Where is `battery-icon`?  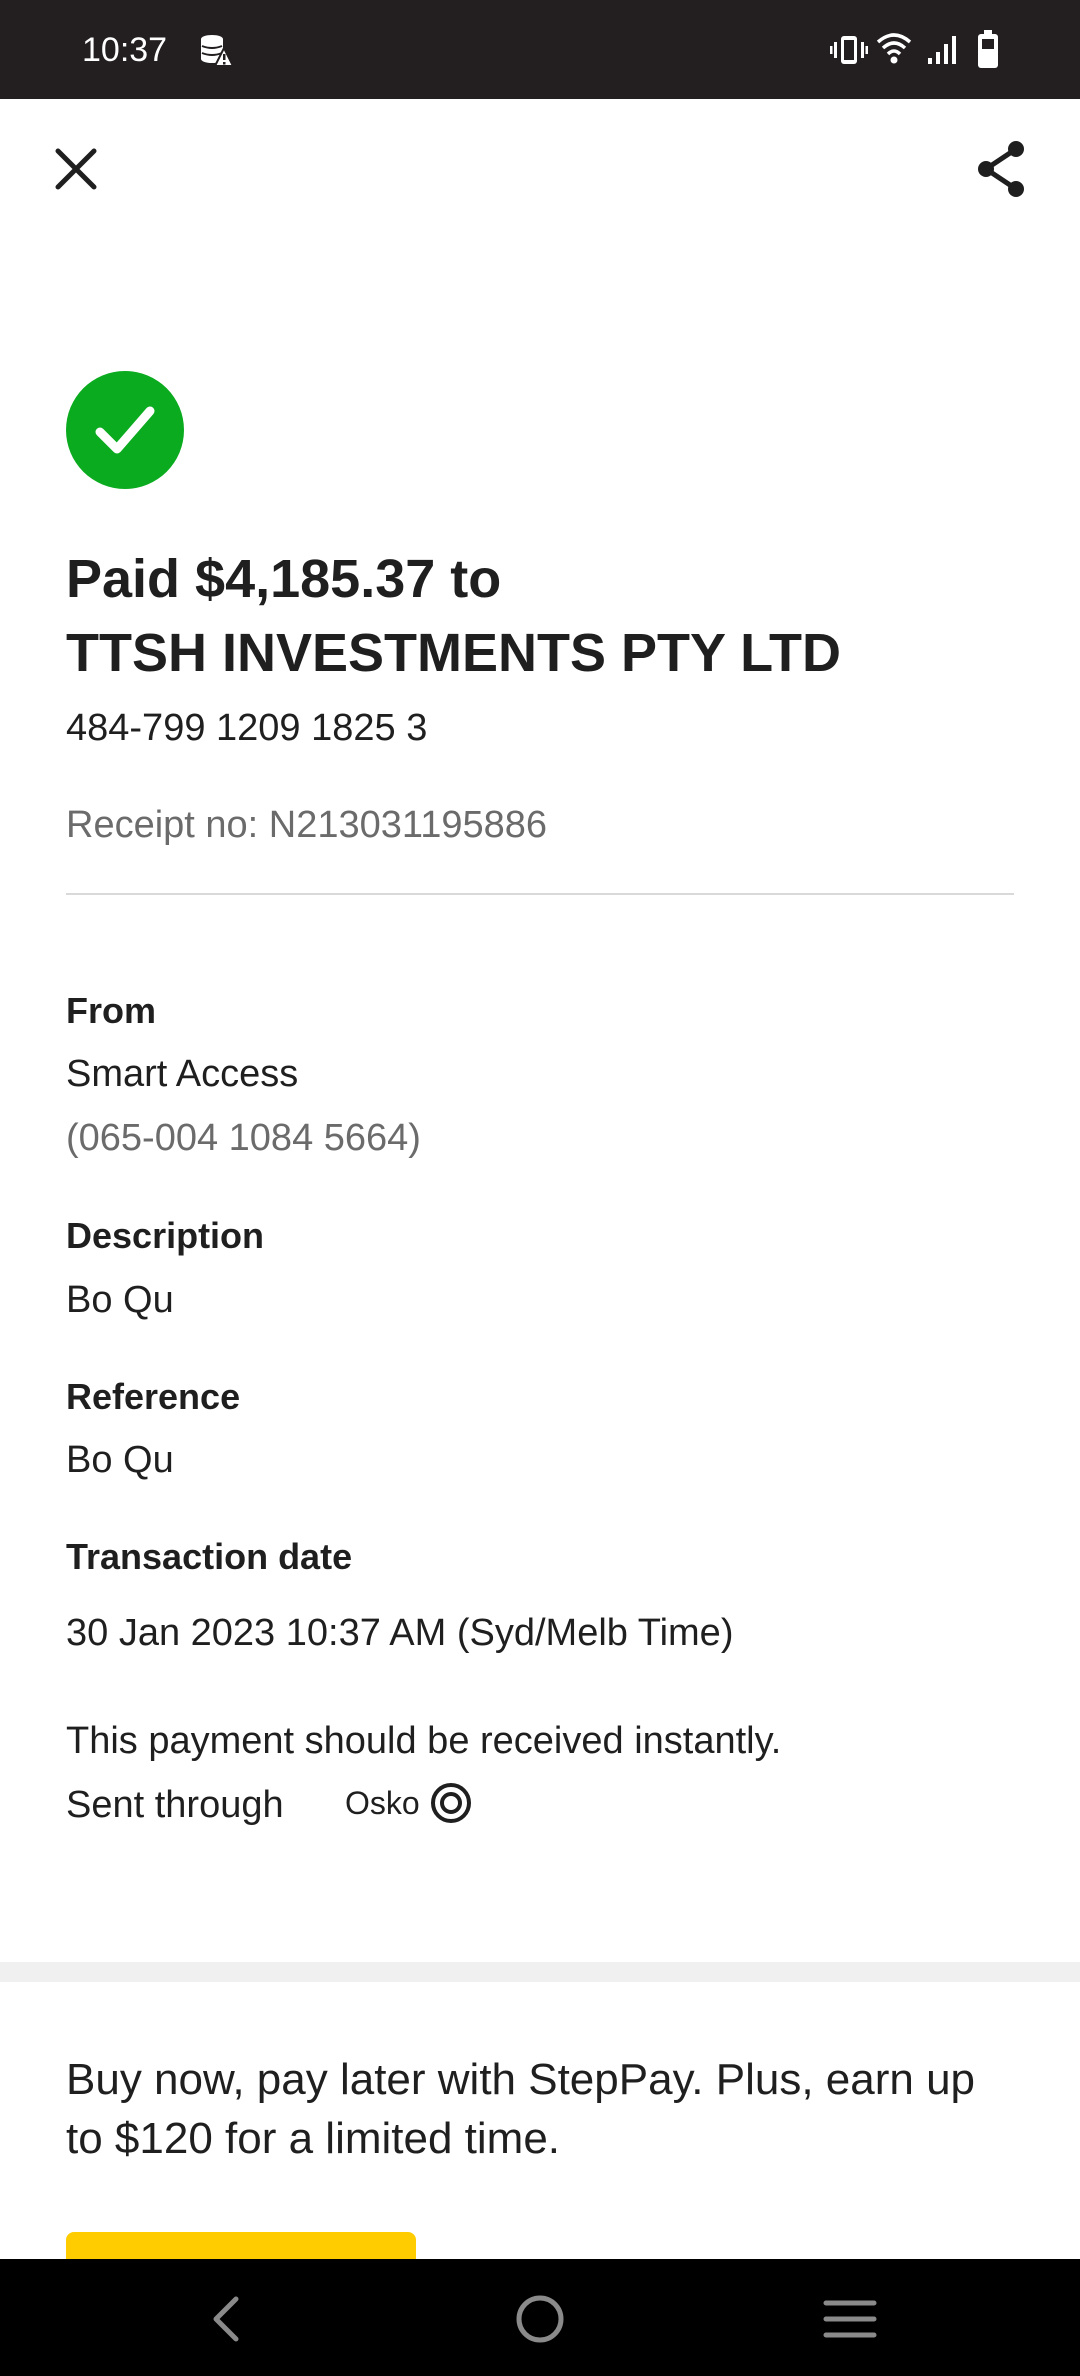
battery-icon is located at coordinates (988, 49).